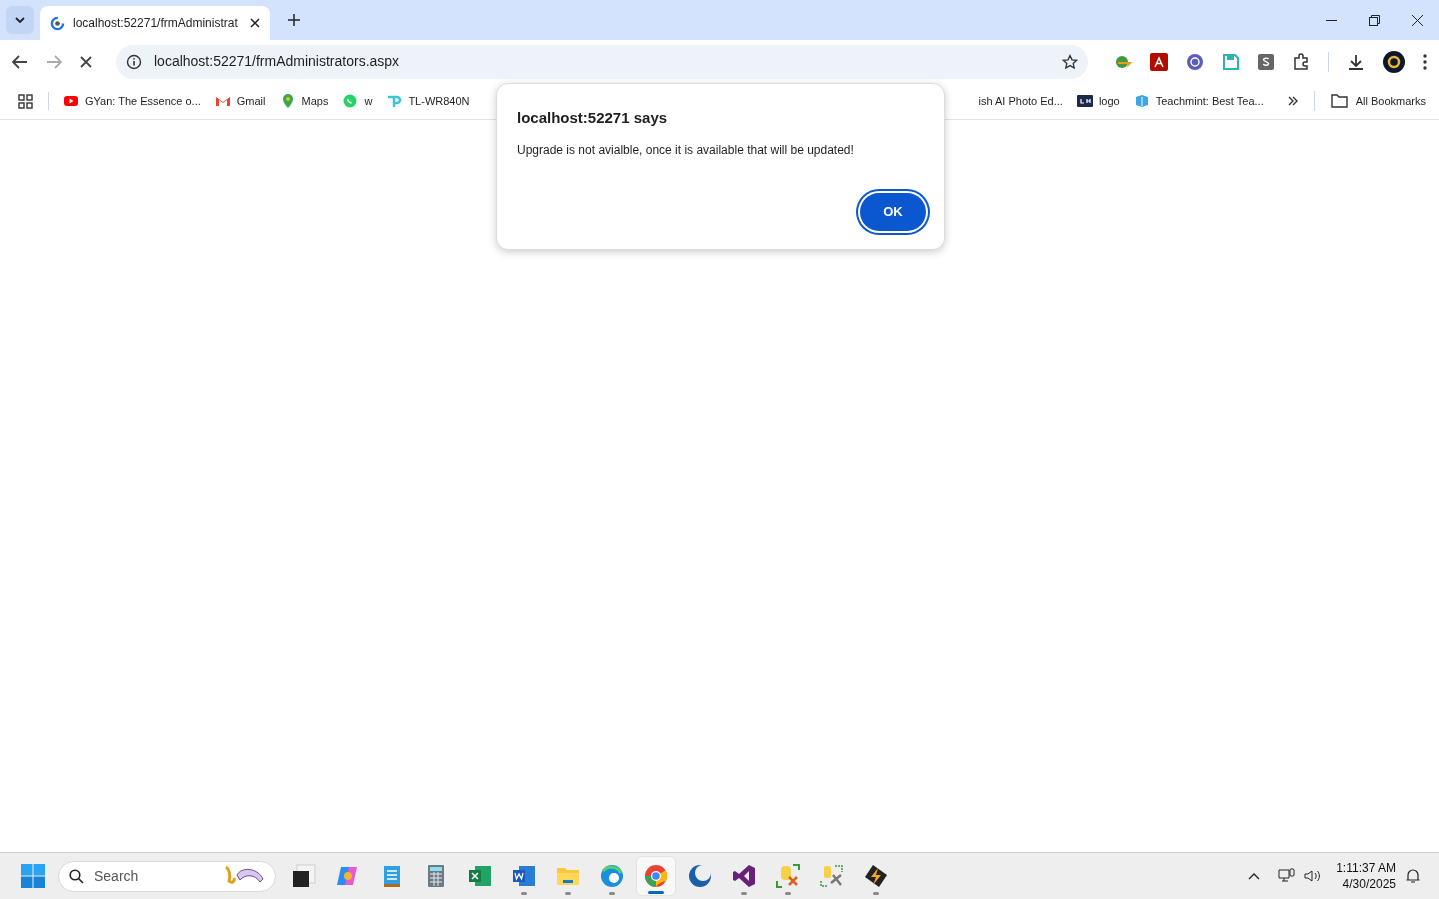  Describe the element at coordinates (57, 23) in the screenshot. I see `loading-icon` at that location.